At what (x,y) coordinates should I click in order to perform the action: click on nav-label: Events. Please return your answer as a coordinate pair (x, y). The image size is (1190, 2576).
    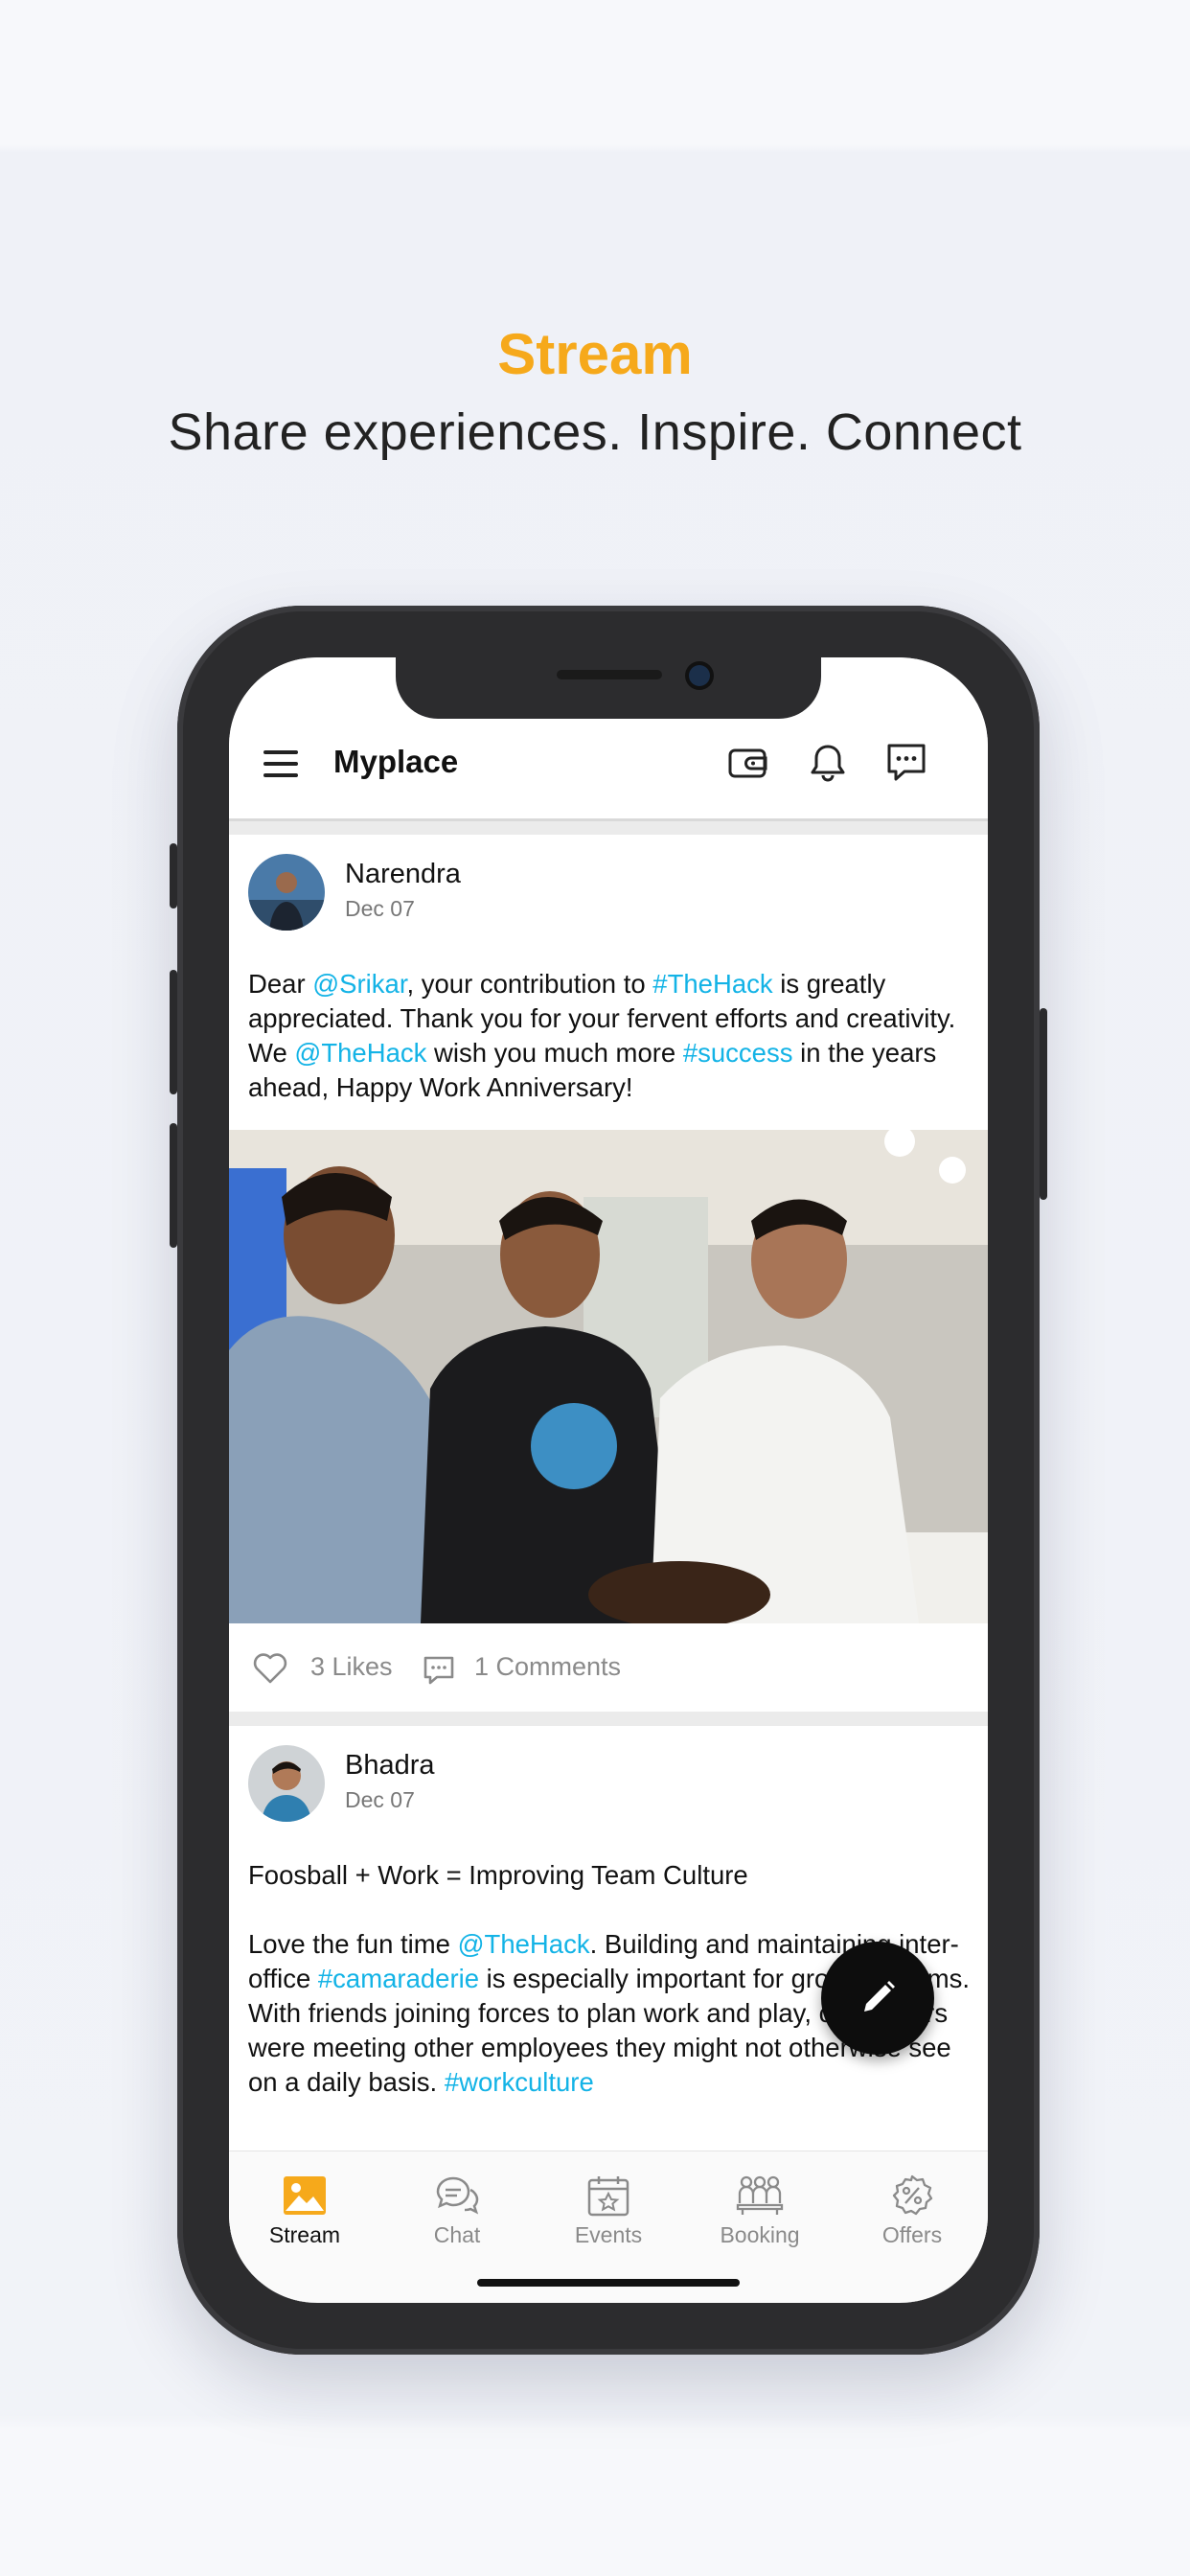
    Looking at the image, I should click on (608, 2234).